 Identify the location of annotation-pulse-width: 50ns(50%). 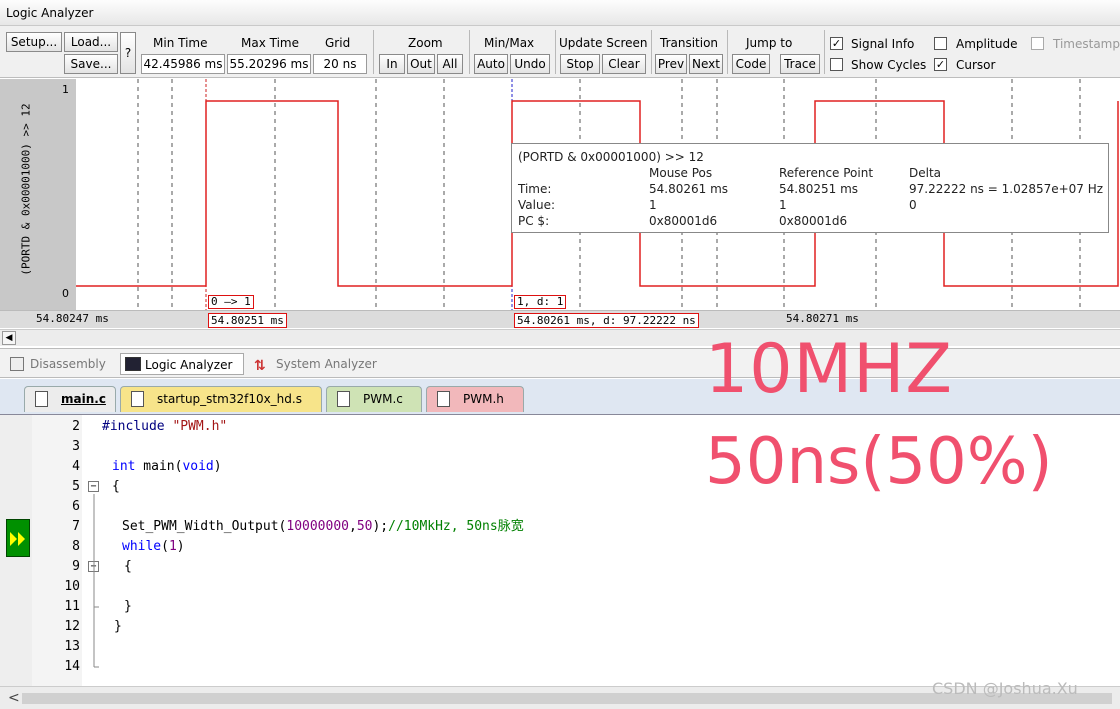
(879, 462).